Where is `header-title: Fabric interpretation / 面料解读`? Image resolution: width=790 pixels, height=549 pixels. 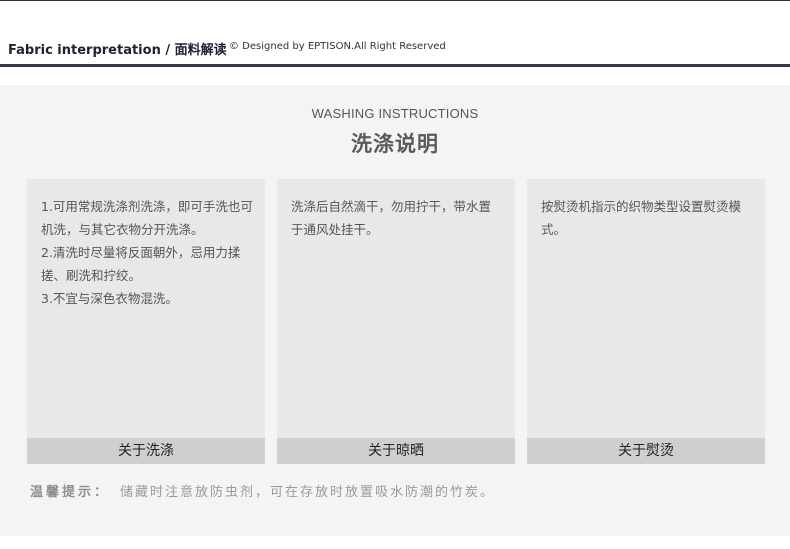 header-title: Fabric interpretation / 面料解读 is located at coordinates (117, 50).